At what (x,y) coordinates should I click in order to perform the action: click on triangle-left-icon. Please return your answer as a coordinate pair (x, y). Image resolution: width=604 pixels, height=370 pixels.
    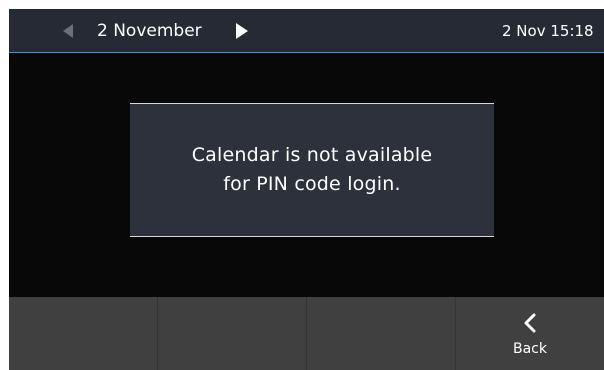
    Looking at the image, I should click on (68, 31).